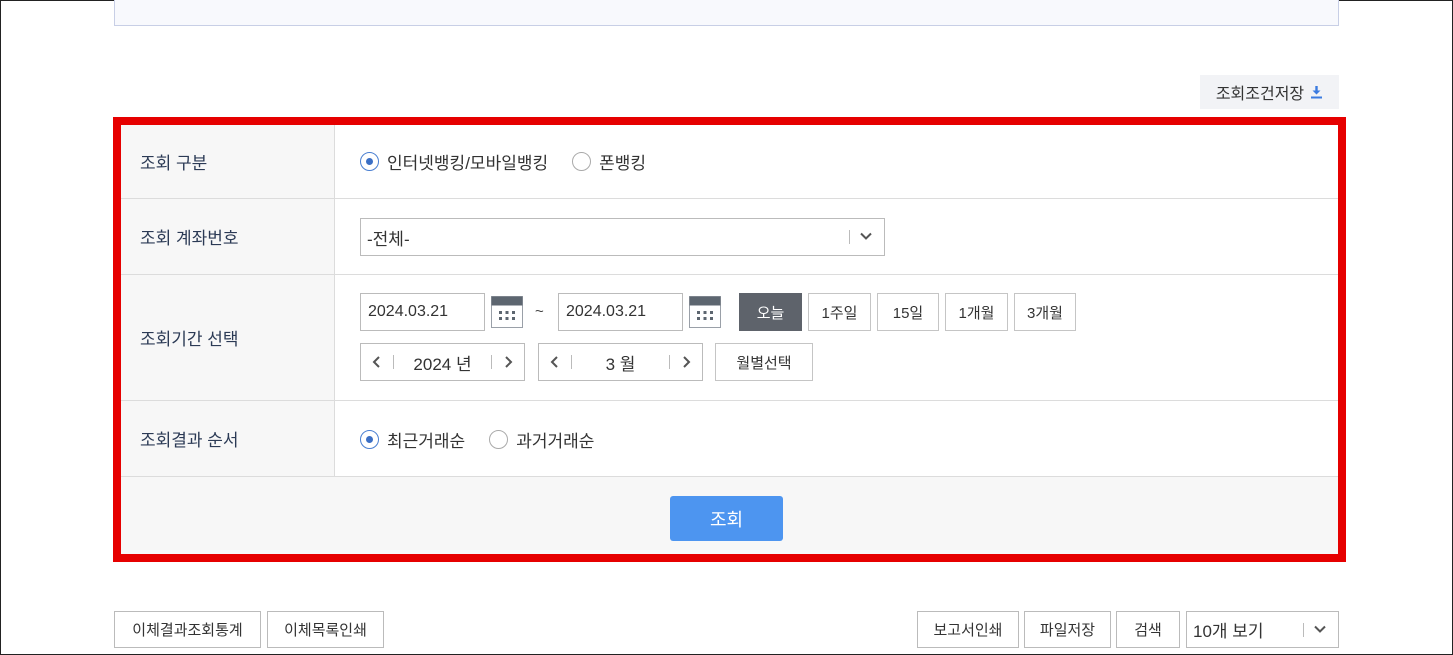  I want to click on transfer-stats-button: 이체결과조회통계, so click(187, 629).